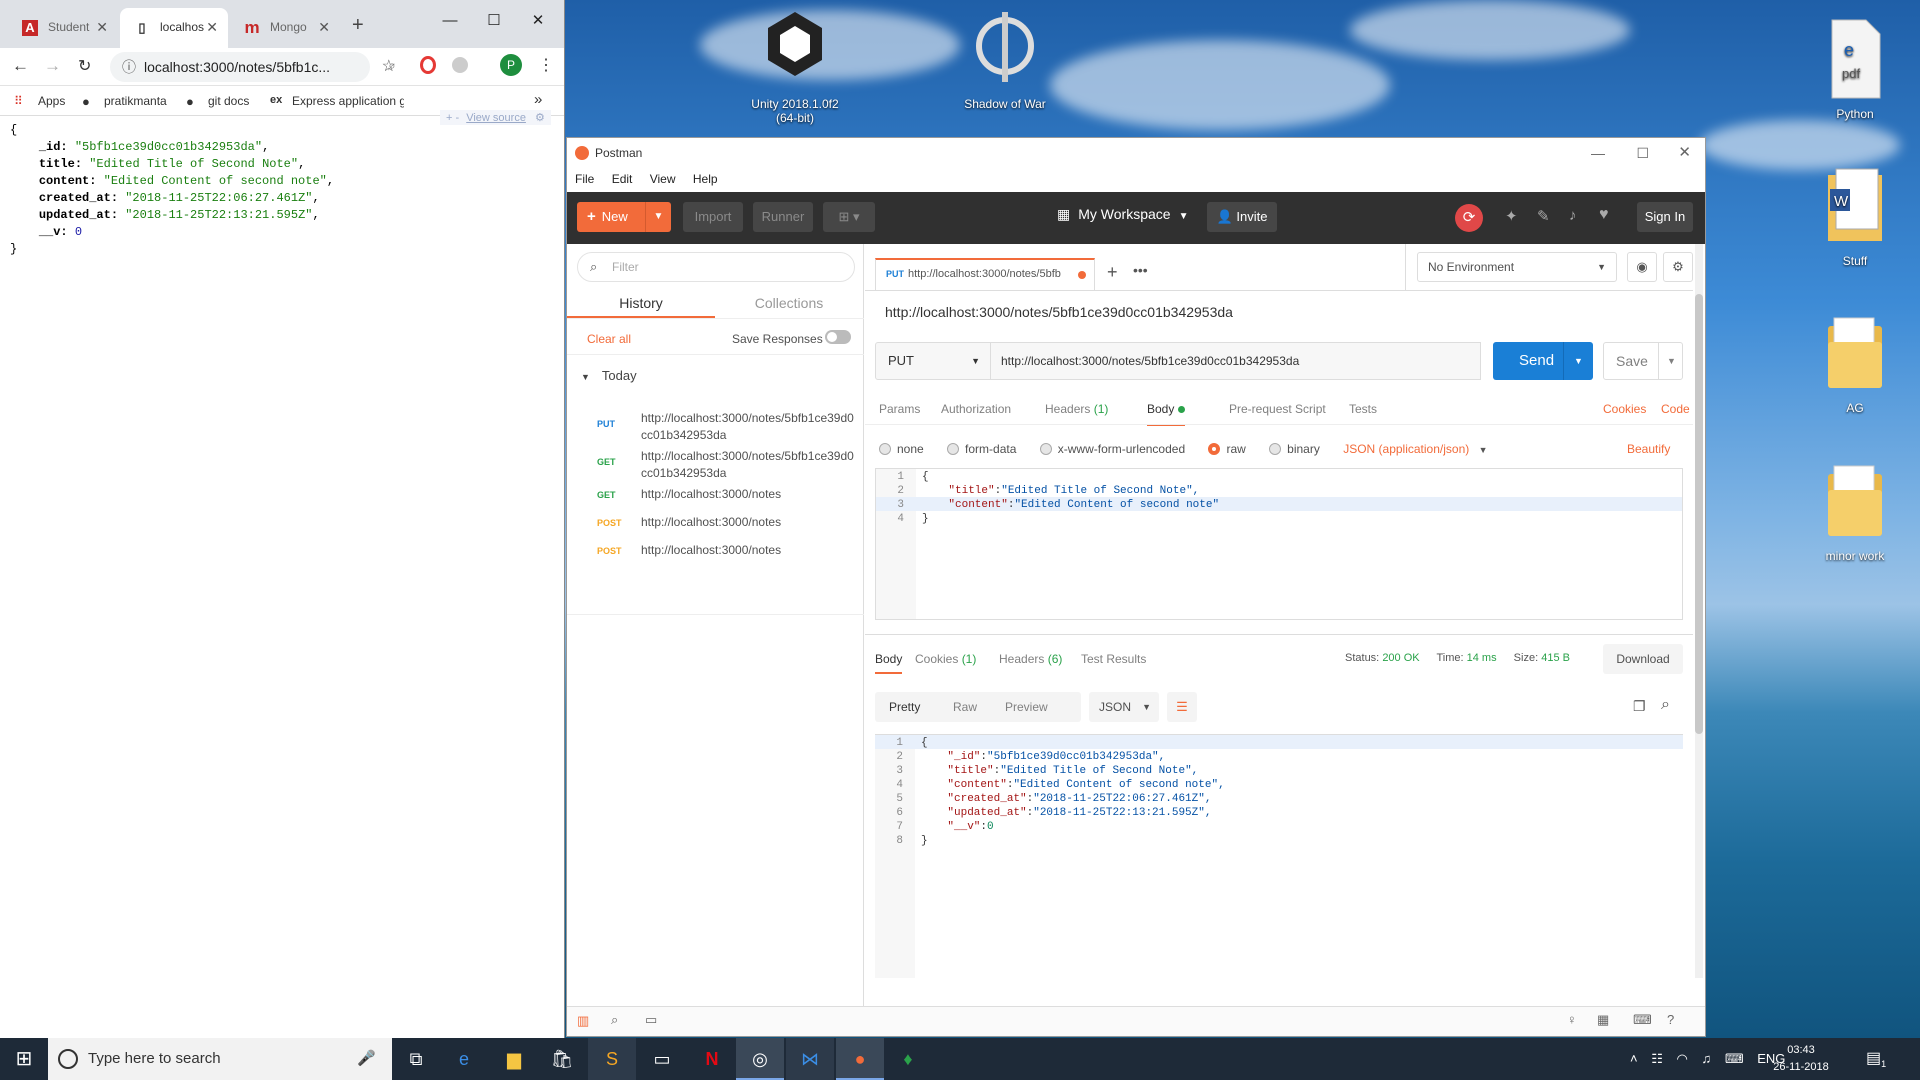 The height and width of the screenshot is (1080, 1920). Describe the element at coordinates (562, 1059) in the screenshot. I see `store-icon: 🛍` at that location.